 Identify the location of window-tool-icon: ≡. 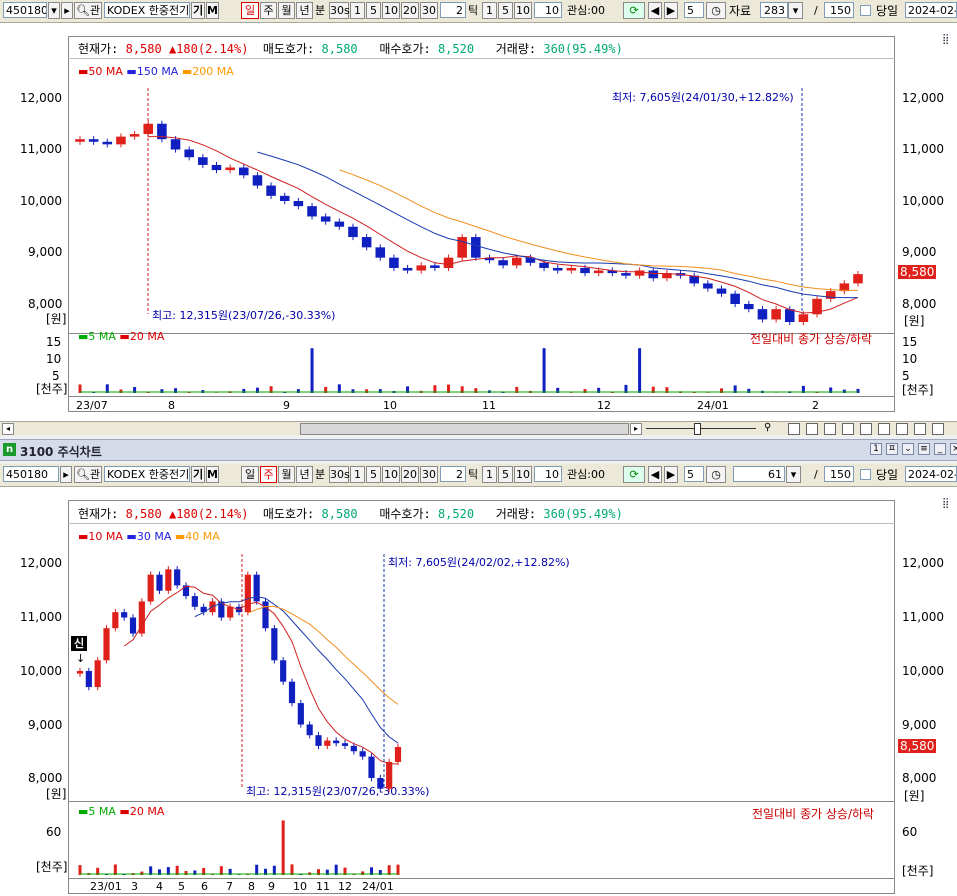
(924, 449).